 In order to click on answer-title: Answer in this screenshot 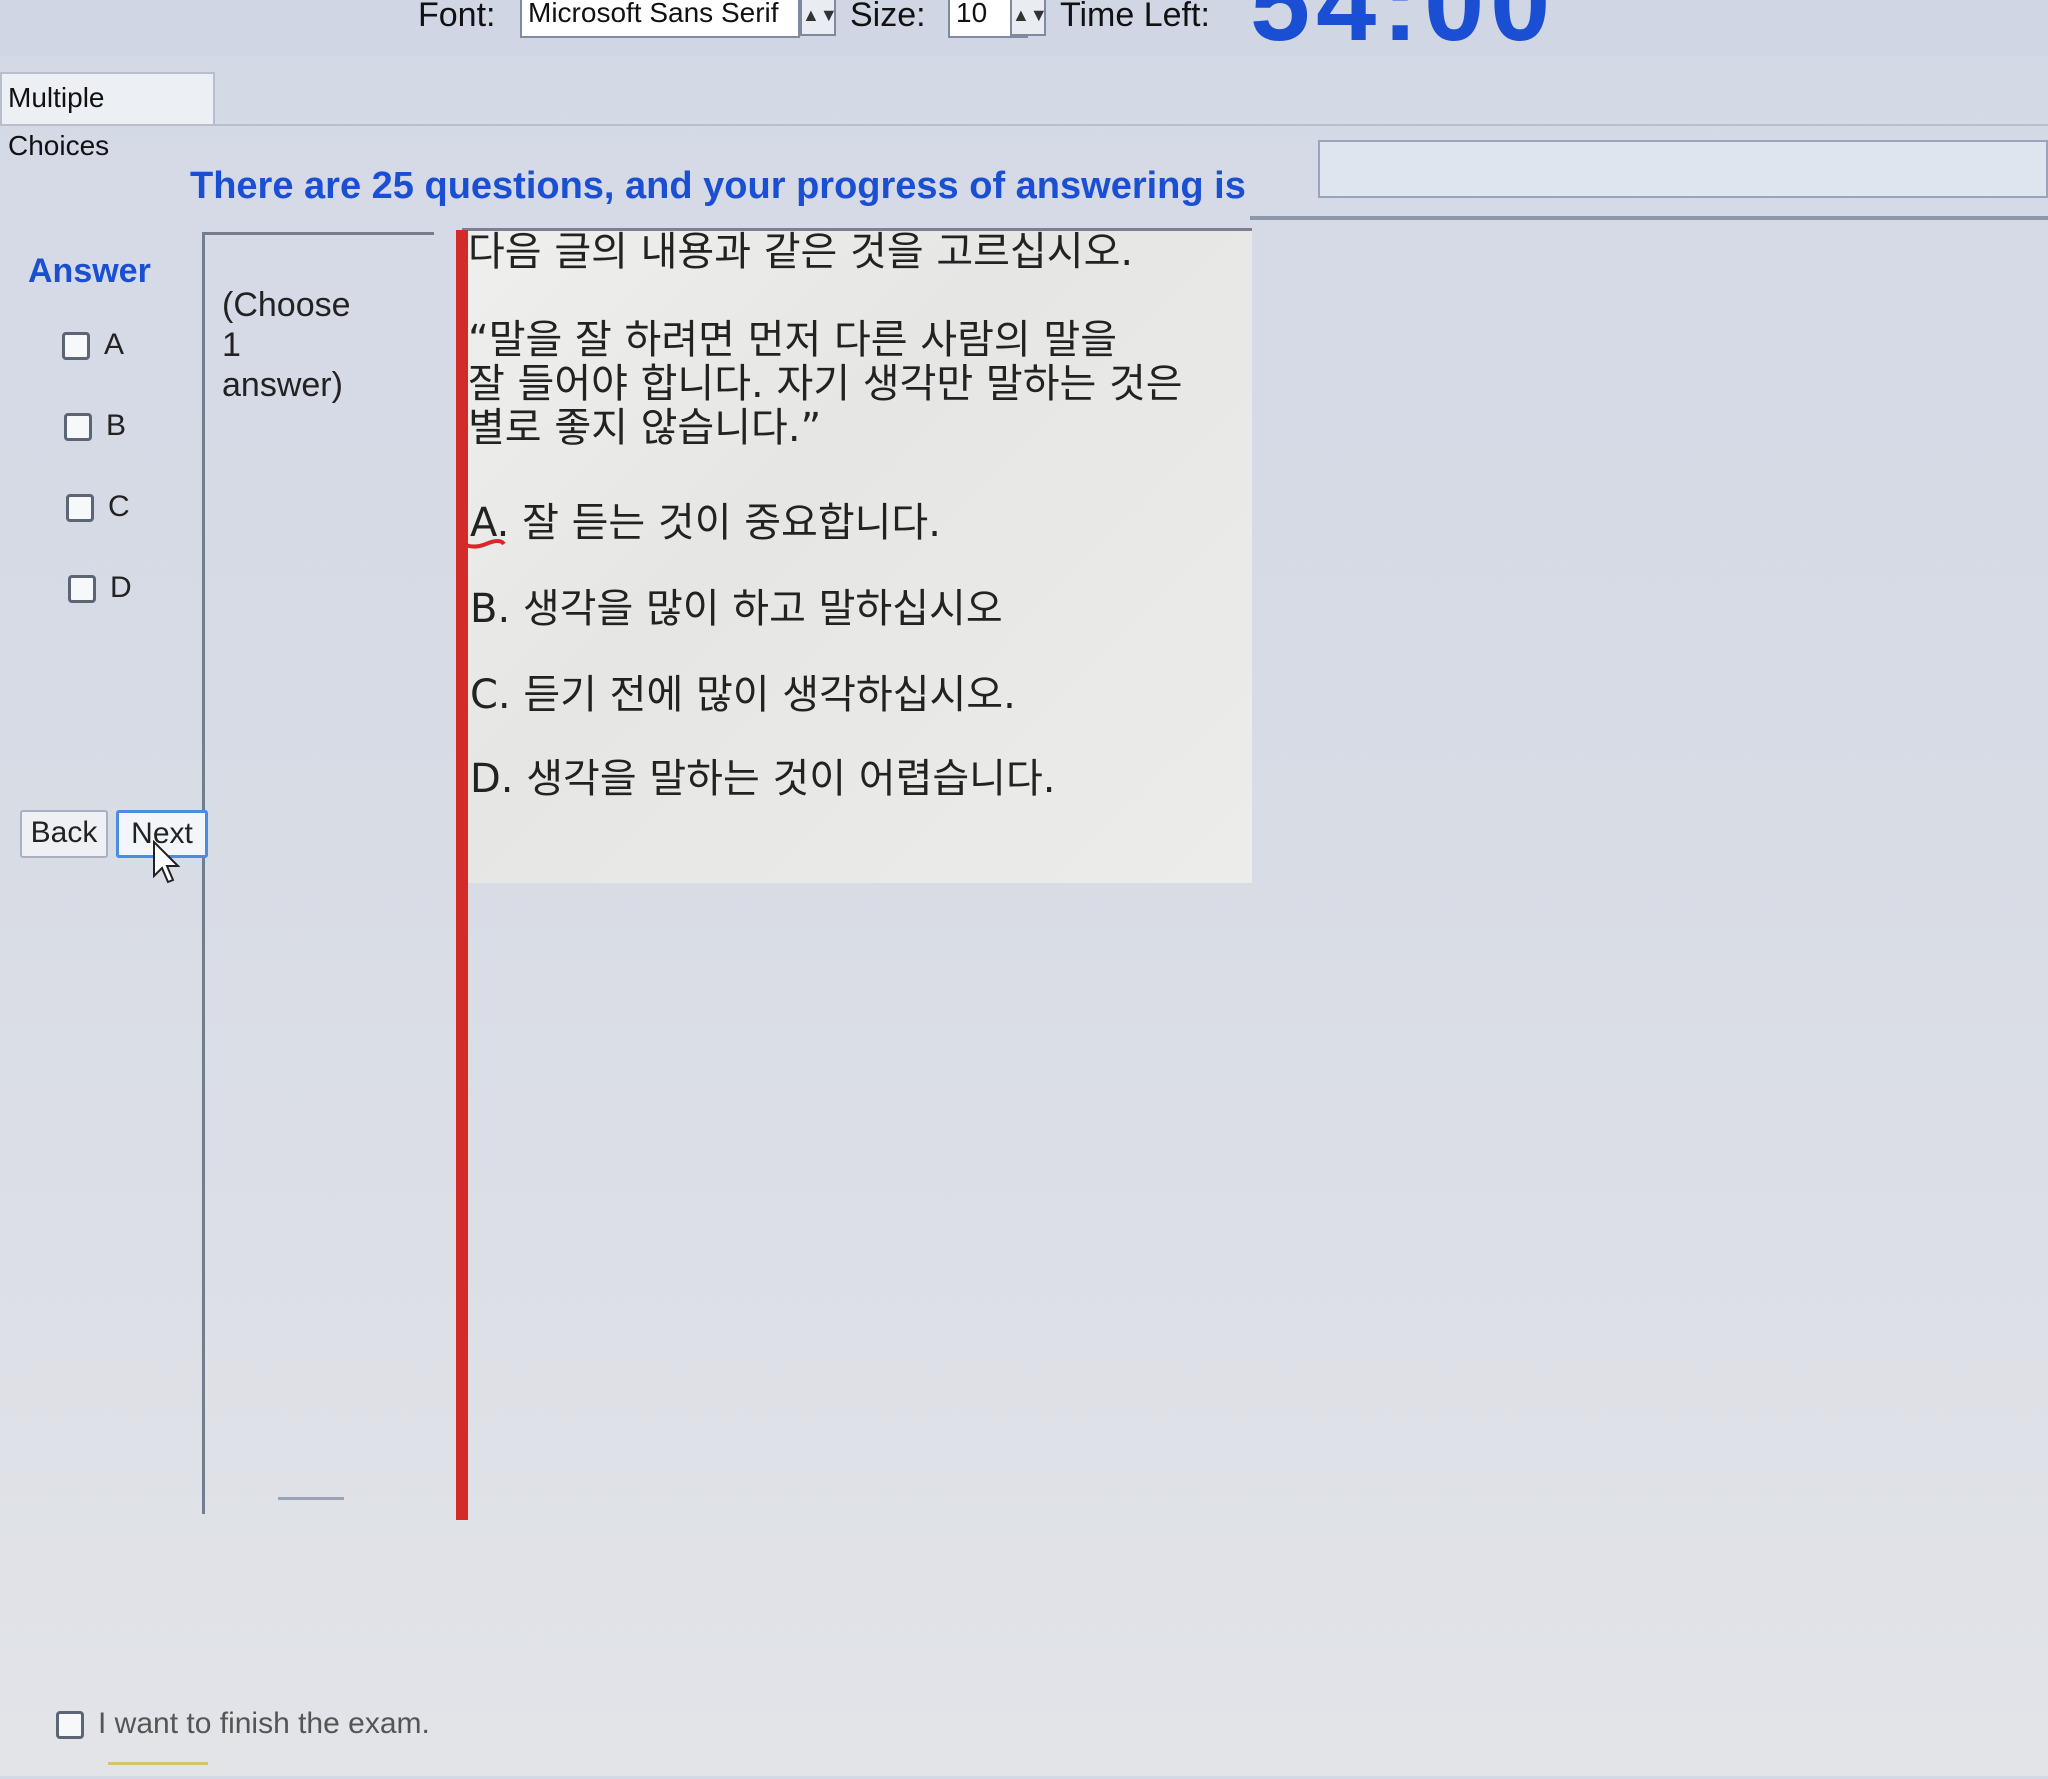, I will do `click(89, 271)`.